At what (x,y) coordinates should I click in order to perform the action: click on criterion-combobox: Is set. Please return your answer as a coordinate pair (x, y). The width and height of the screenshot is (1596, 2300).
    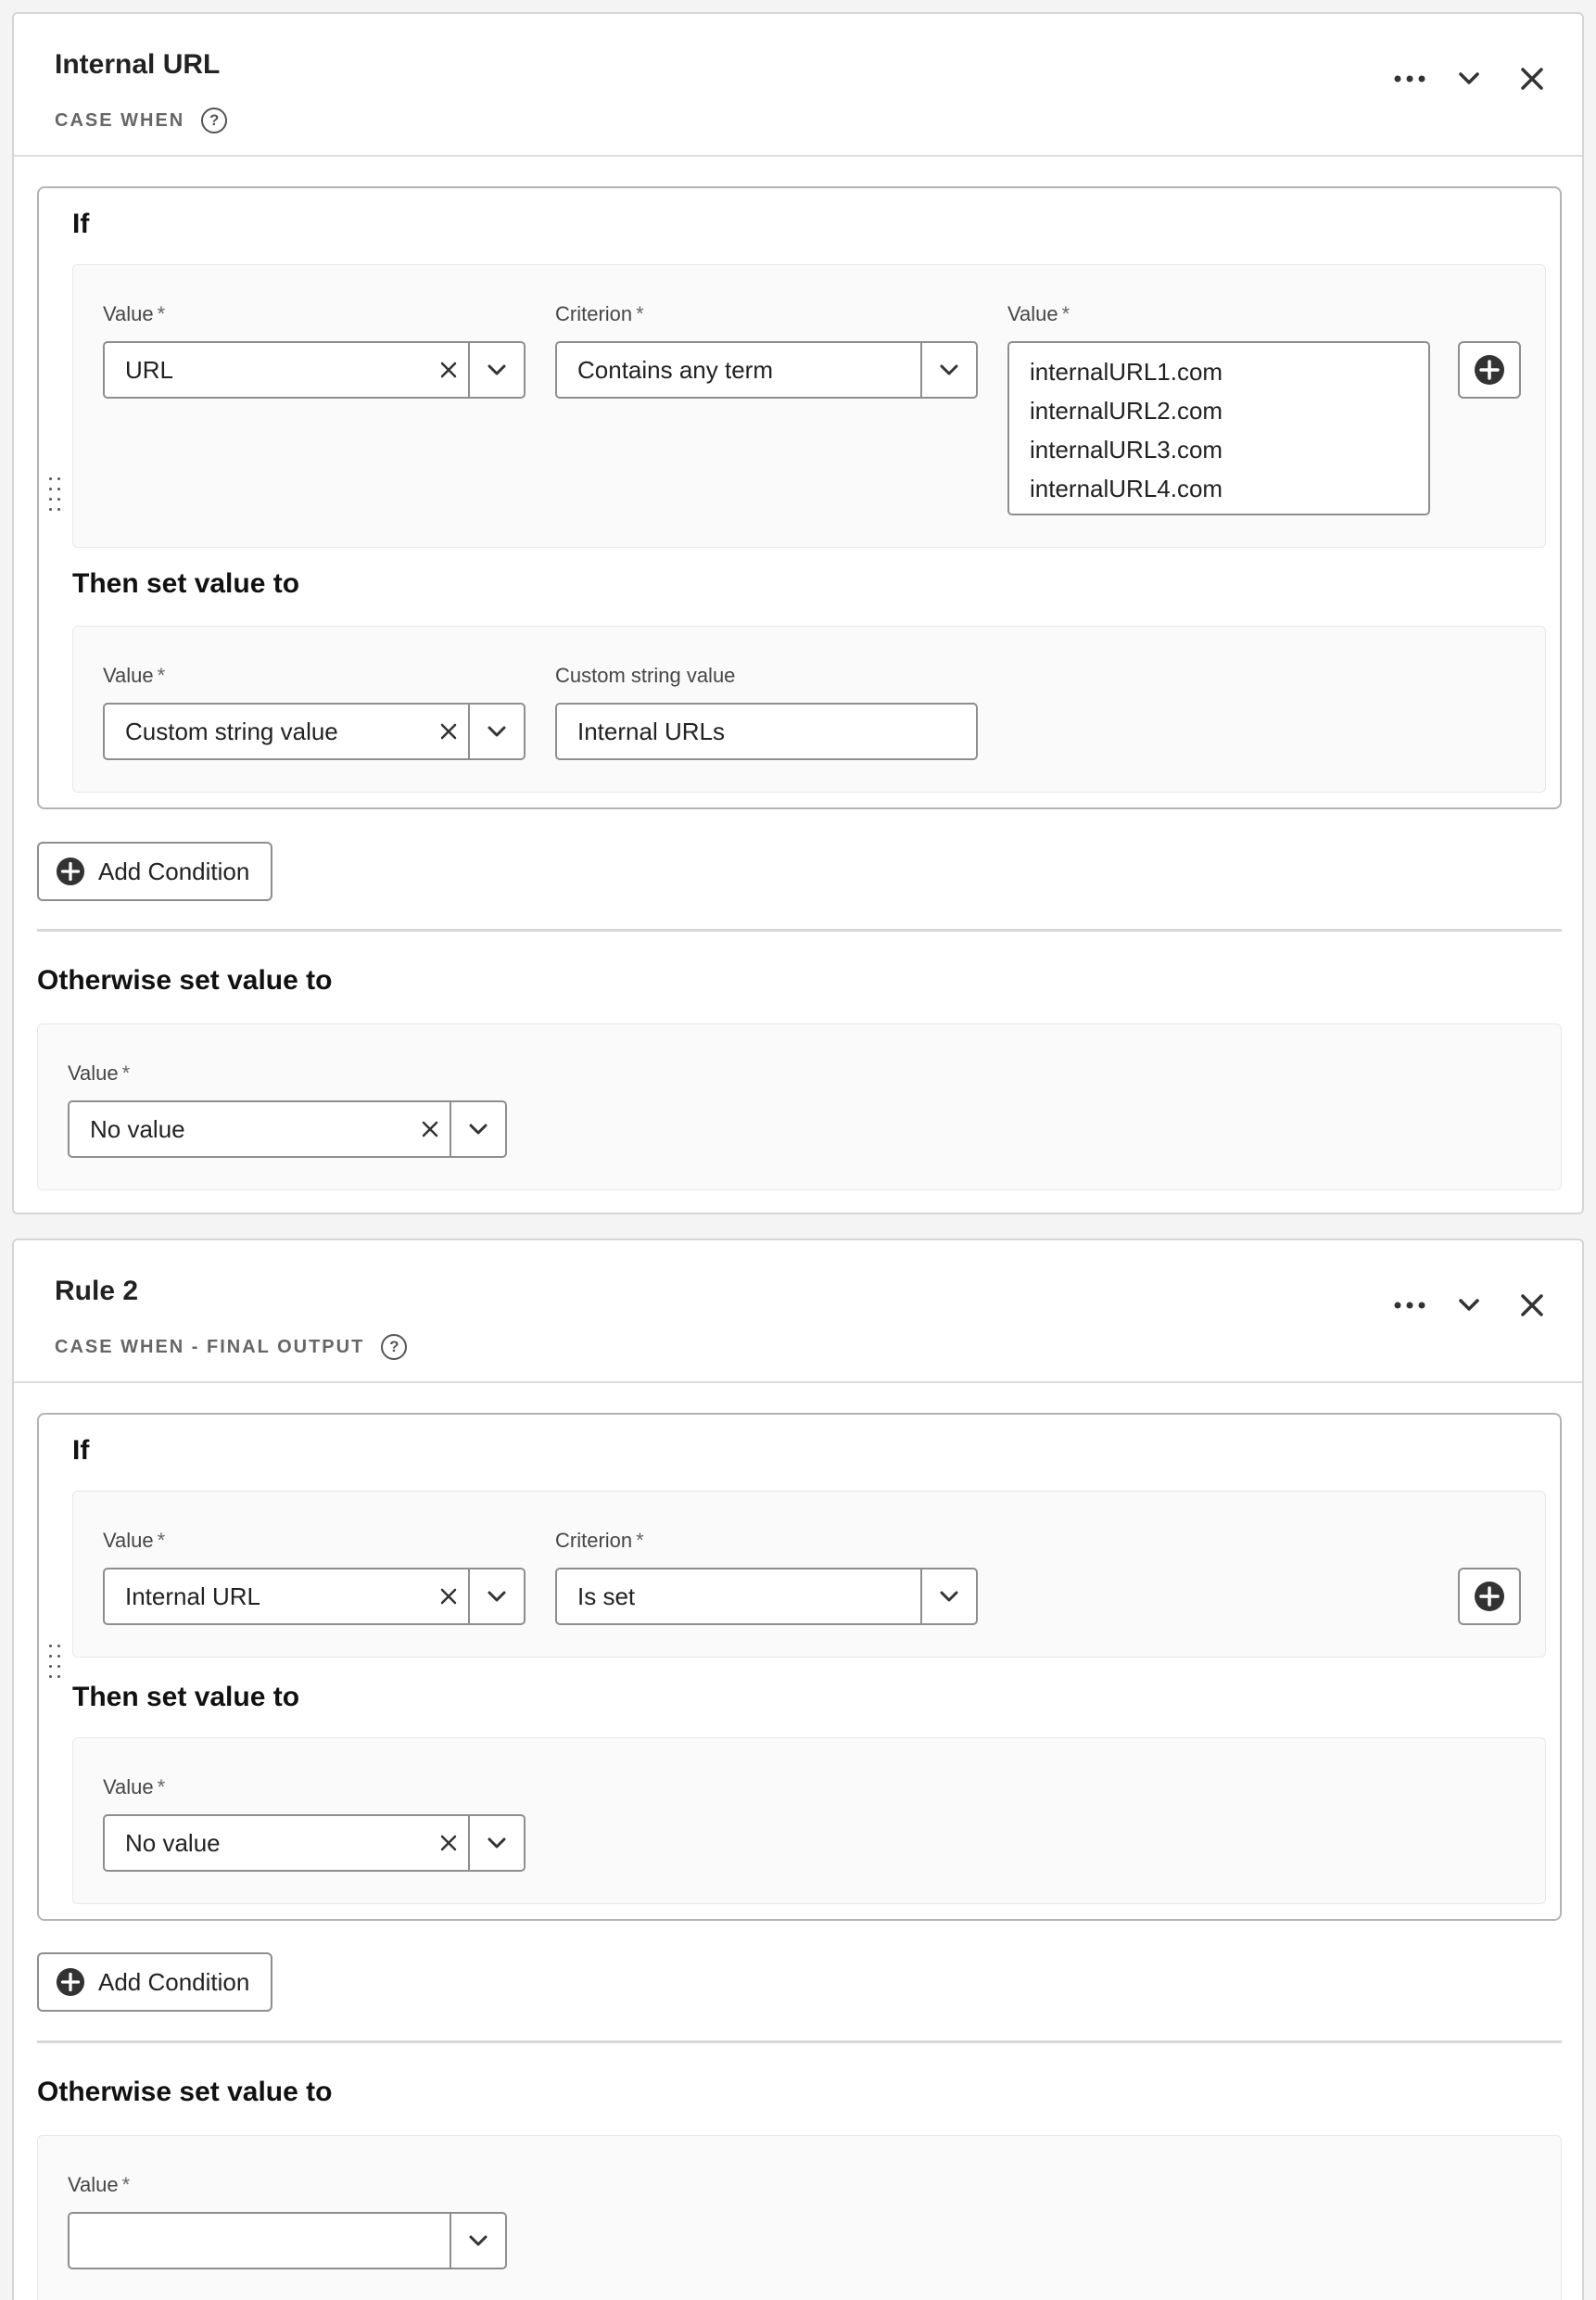
    Looking at the image, I should click on (767, 1596).